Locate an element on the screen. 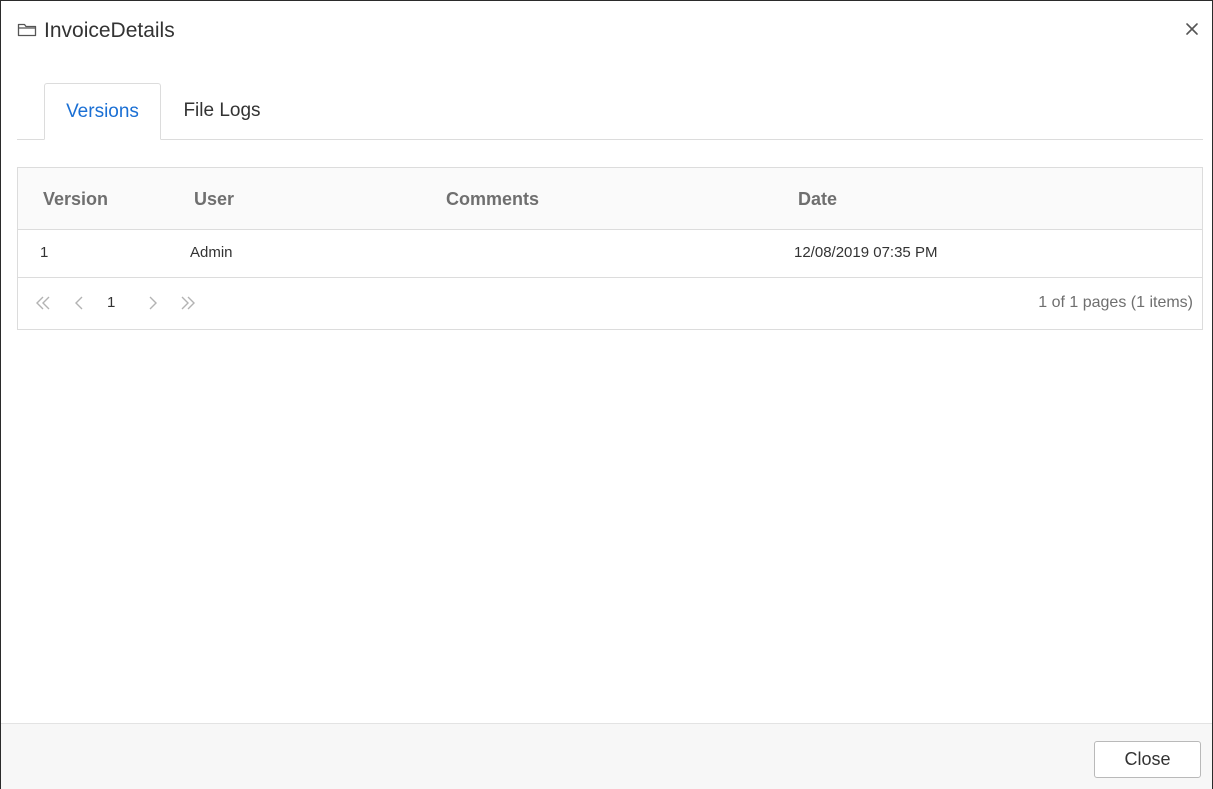 The height and width of the screenshot is (789, 1213). dialog-header: InvoiceDetails is located at coordinates (606, 31).